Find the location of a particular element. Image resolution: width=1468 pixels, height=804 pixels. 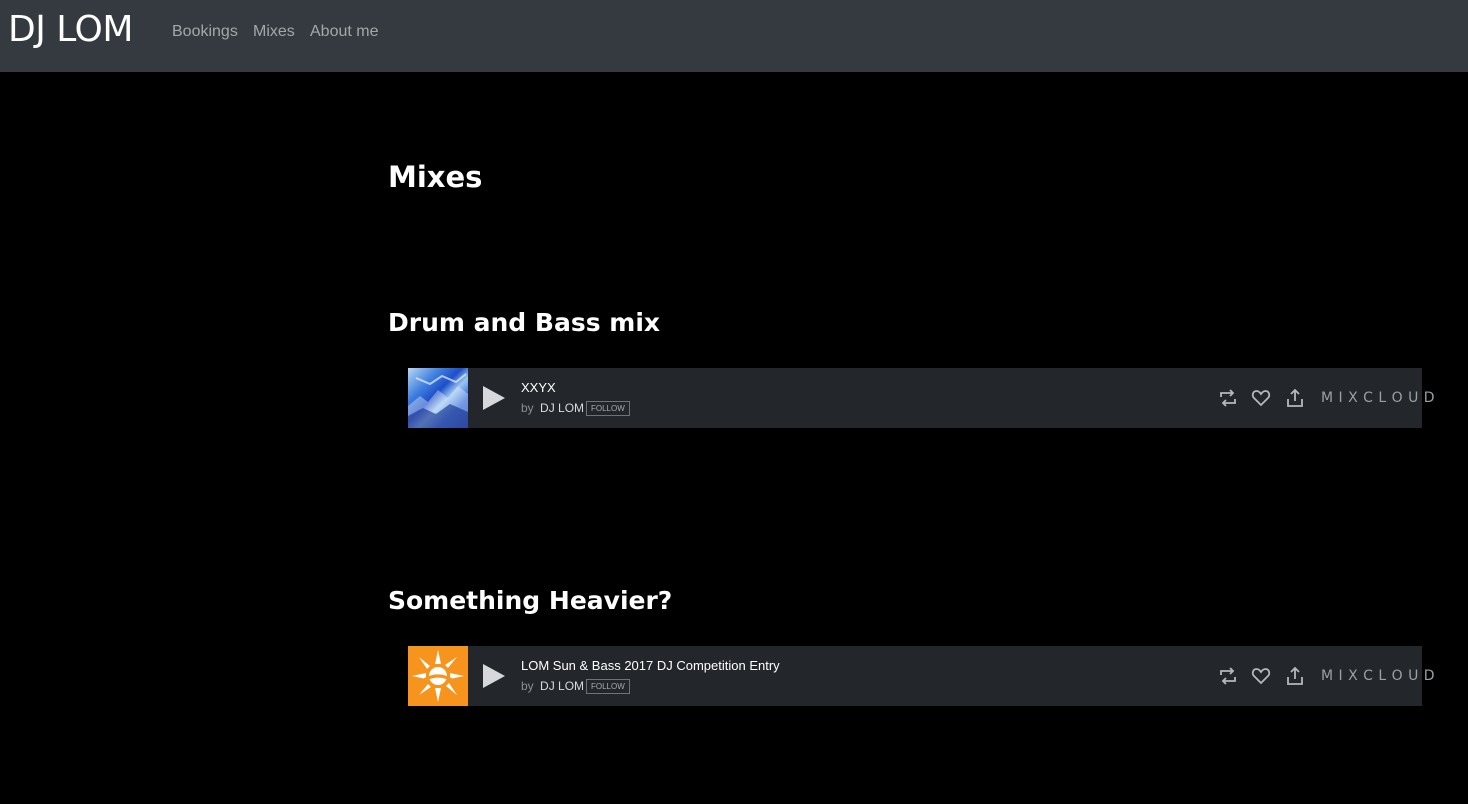

nav-link-about: About me is located at coordinates (344, 32).